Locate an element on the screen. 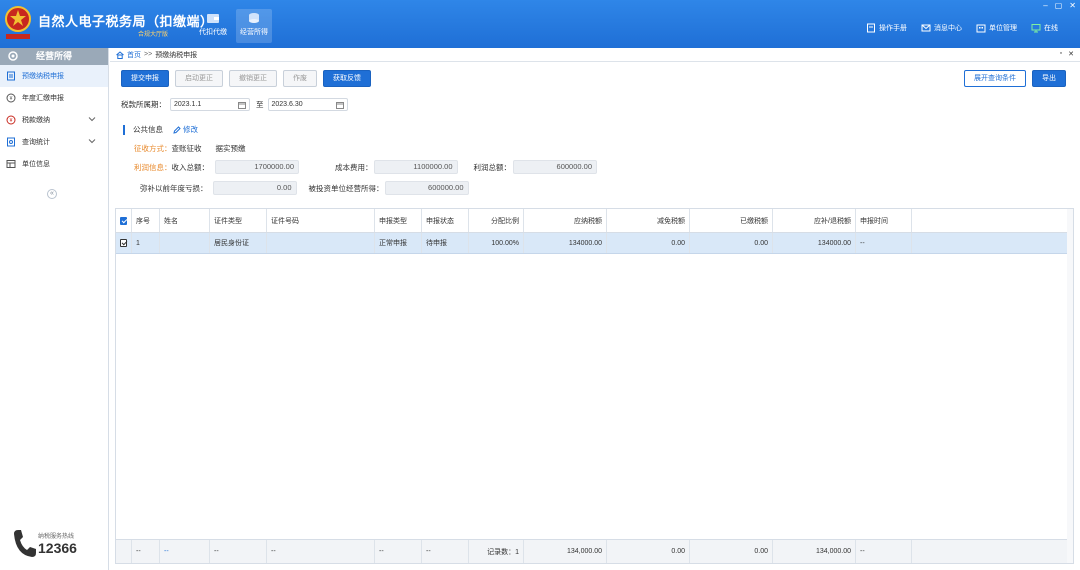 This screenshot has width=1080, height=570. public-info-header: 公共信息 修改 is located at coordinates (160, 129).